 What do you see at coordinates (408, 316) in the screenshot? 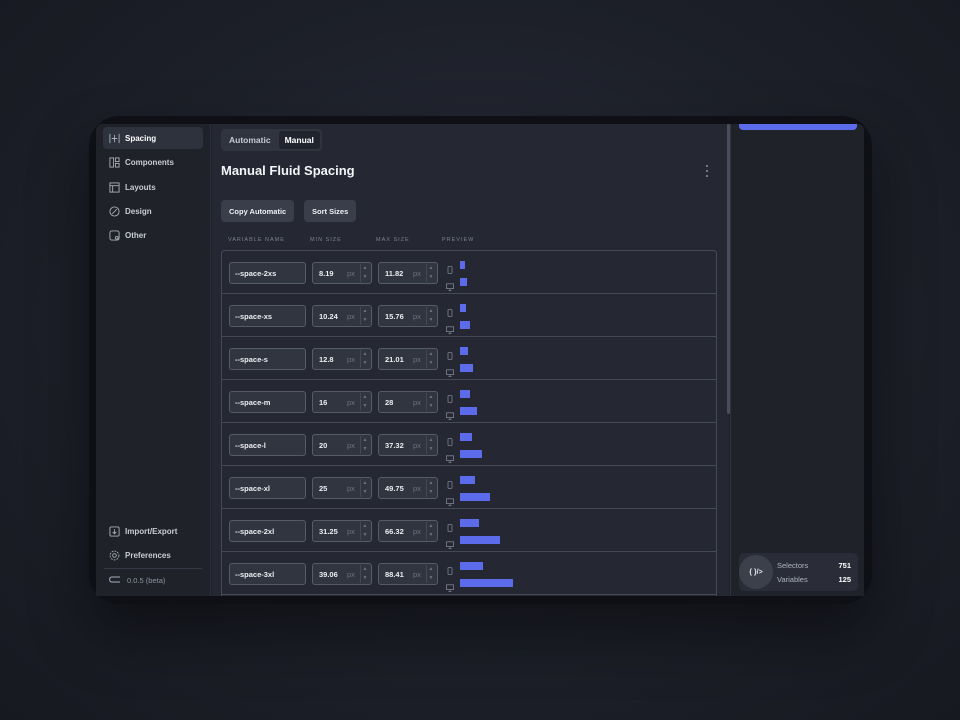
I see `max-size-input: 15.76 px ▲ ▼` at bounding box center [408, 316].